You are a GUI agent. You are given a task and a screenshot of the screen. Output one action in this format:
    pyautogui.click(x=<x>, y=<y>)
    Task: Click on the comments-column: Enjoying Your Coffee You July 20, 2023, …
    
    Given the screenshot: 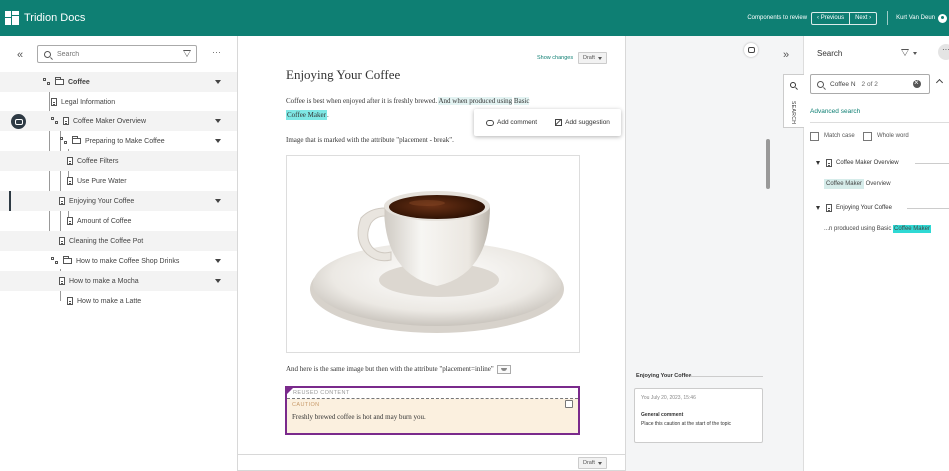 What is the action you would take?
    pyautogui.click(x=697, y=253)
    